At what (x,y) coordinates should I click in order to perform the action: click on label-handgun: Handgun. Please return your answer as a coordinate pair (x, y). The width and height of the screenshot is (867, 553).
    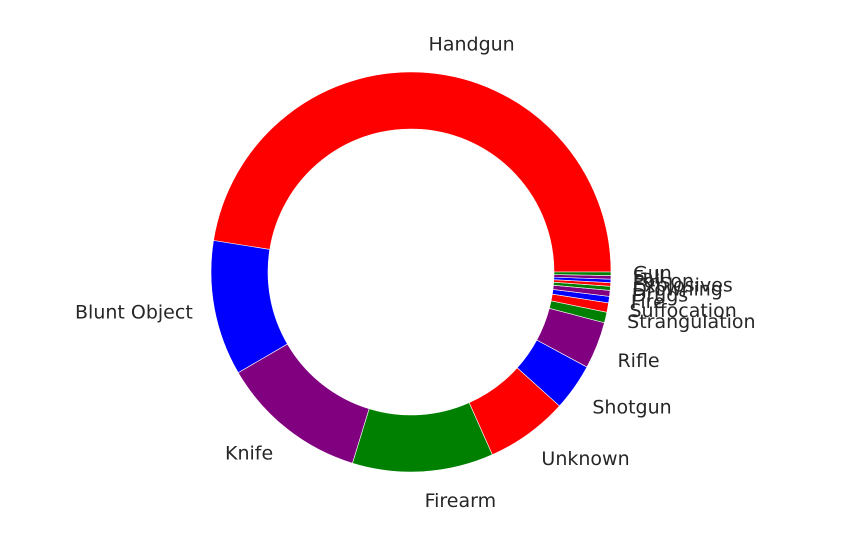
    Looking at the image, I should click on (472, 45).